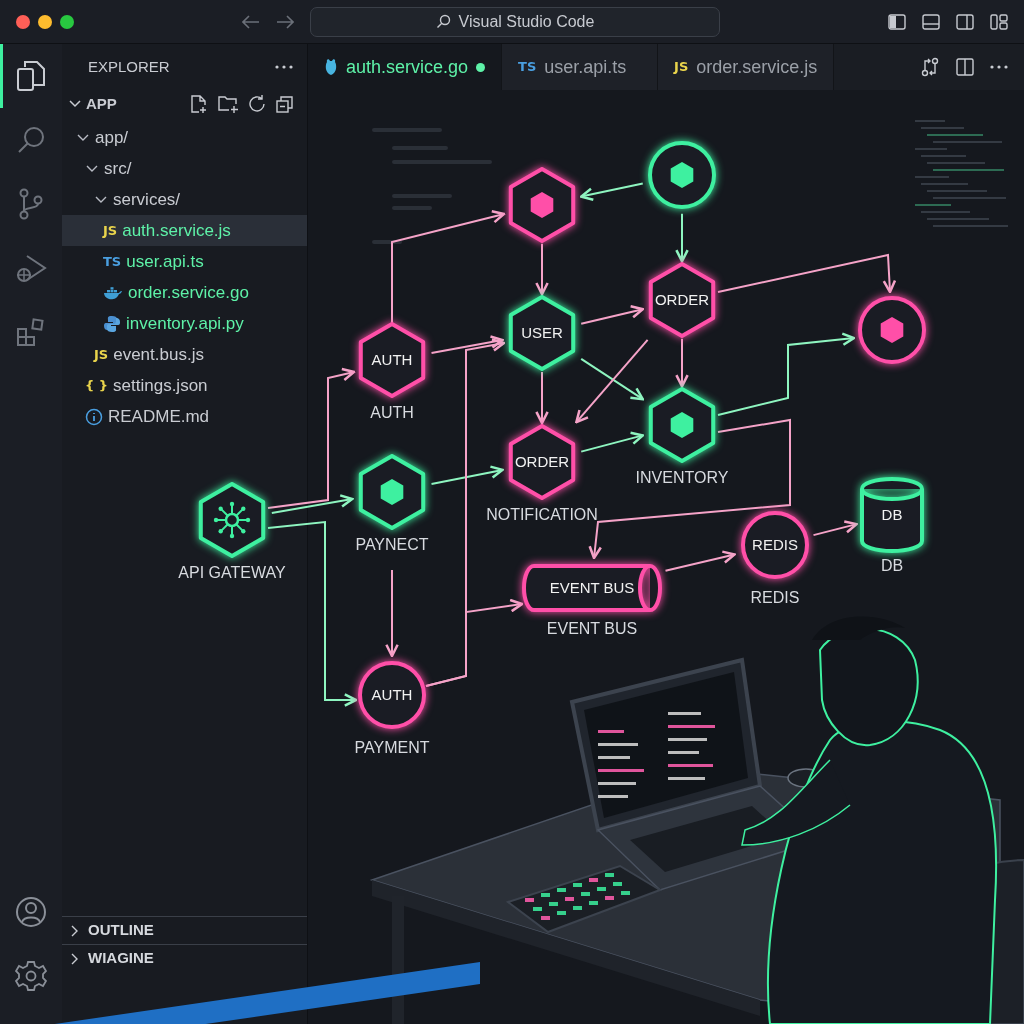 Image resolution: width=1024 pixels, height=1024 pixels. Describe the element at coordinates (392, 747) in the screenshot. I see `node-caption: PAYMENT` at that location.